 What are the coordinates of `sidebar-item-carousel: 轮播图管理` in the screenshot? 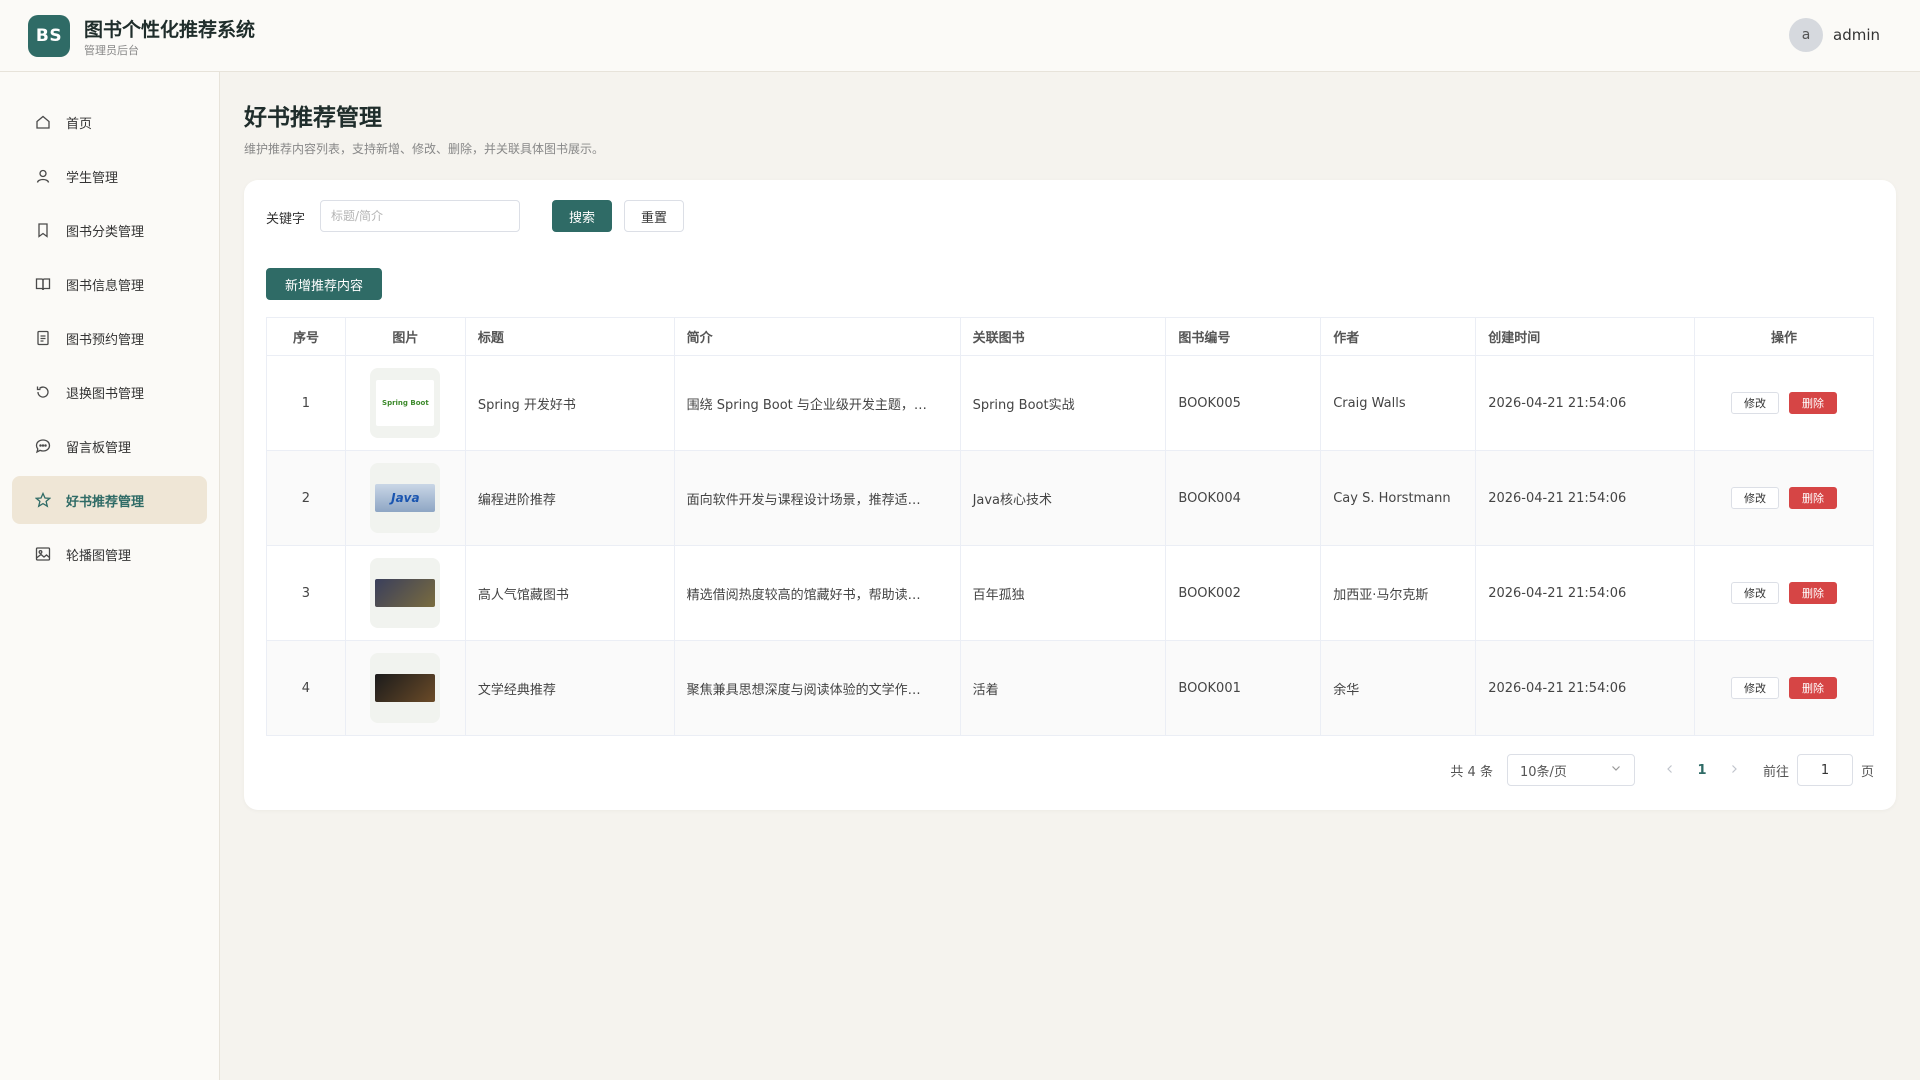 It's located at (109, 554).